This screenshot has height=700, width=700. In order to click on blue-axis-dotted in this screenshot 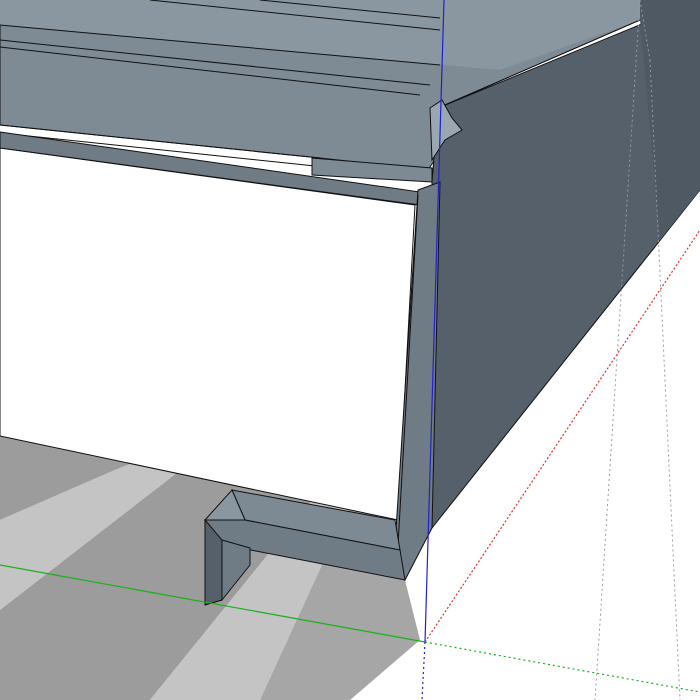, I will do `click(423, 670)`.